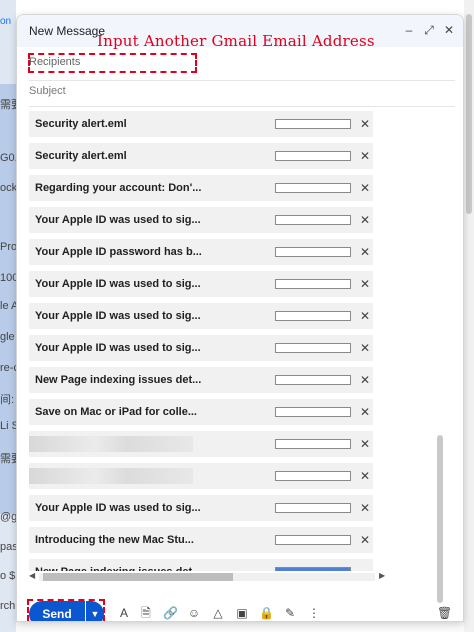  I want to click on insert-photo-icon: ▣, so click(242, 613).